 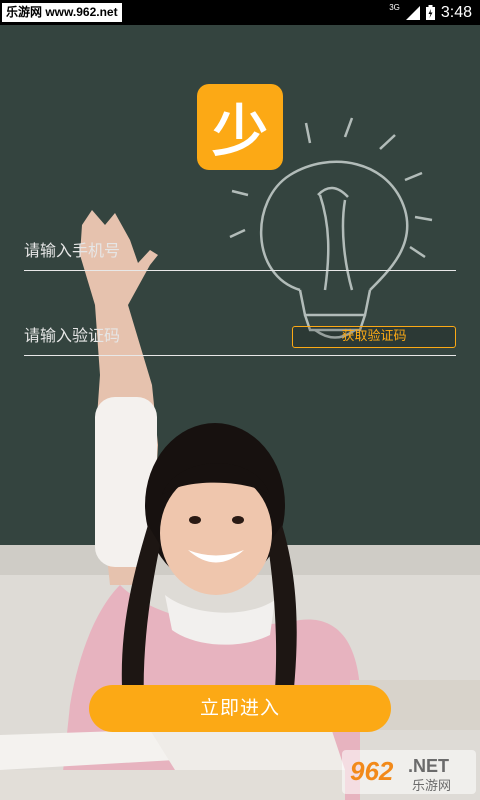 I want to click on verification-code-input, so click(x=154, y=335).